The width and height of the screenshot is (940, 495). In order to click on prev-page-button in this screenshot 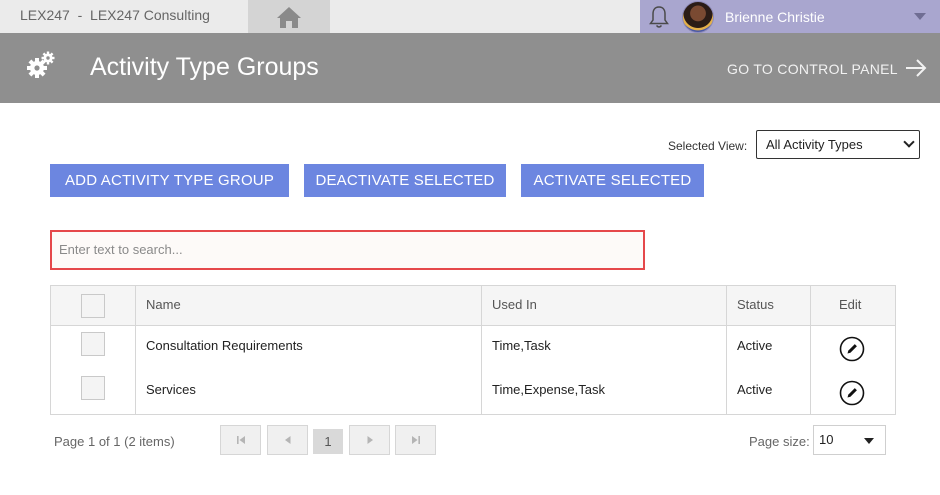, I will do `click(287, 440)`.